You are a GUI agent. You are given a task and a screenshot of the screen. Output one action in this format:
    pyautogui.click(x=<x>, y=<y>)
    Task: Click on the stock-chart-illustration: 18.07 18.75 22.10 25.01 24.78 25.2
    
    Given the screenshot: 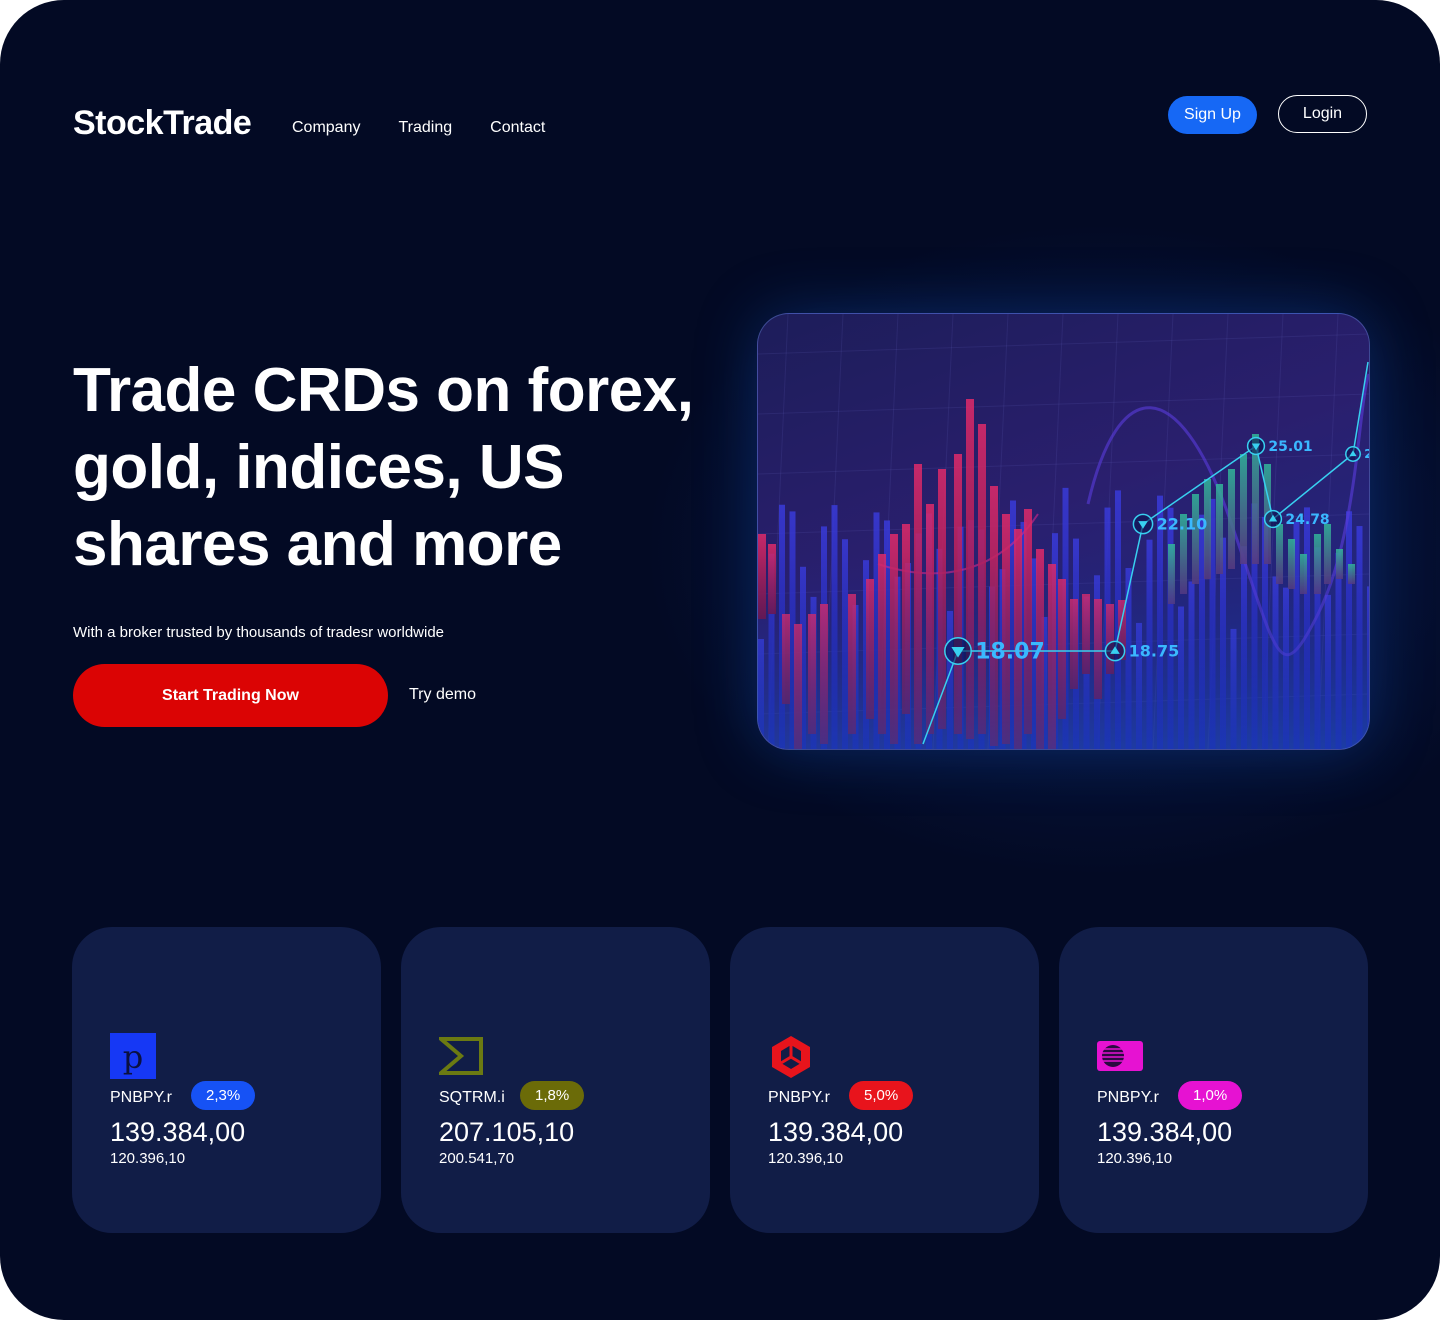 What is the action you would take?
    pyautogui.click(x=1063, y=531)
    